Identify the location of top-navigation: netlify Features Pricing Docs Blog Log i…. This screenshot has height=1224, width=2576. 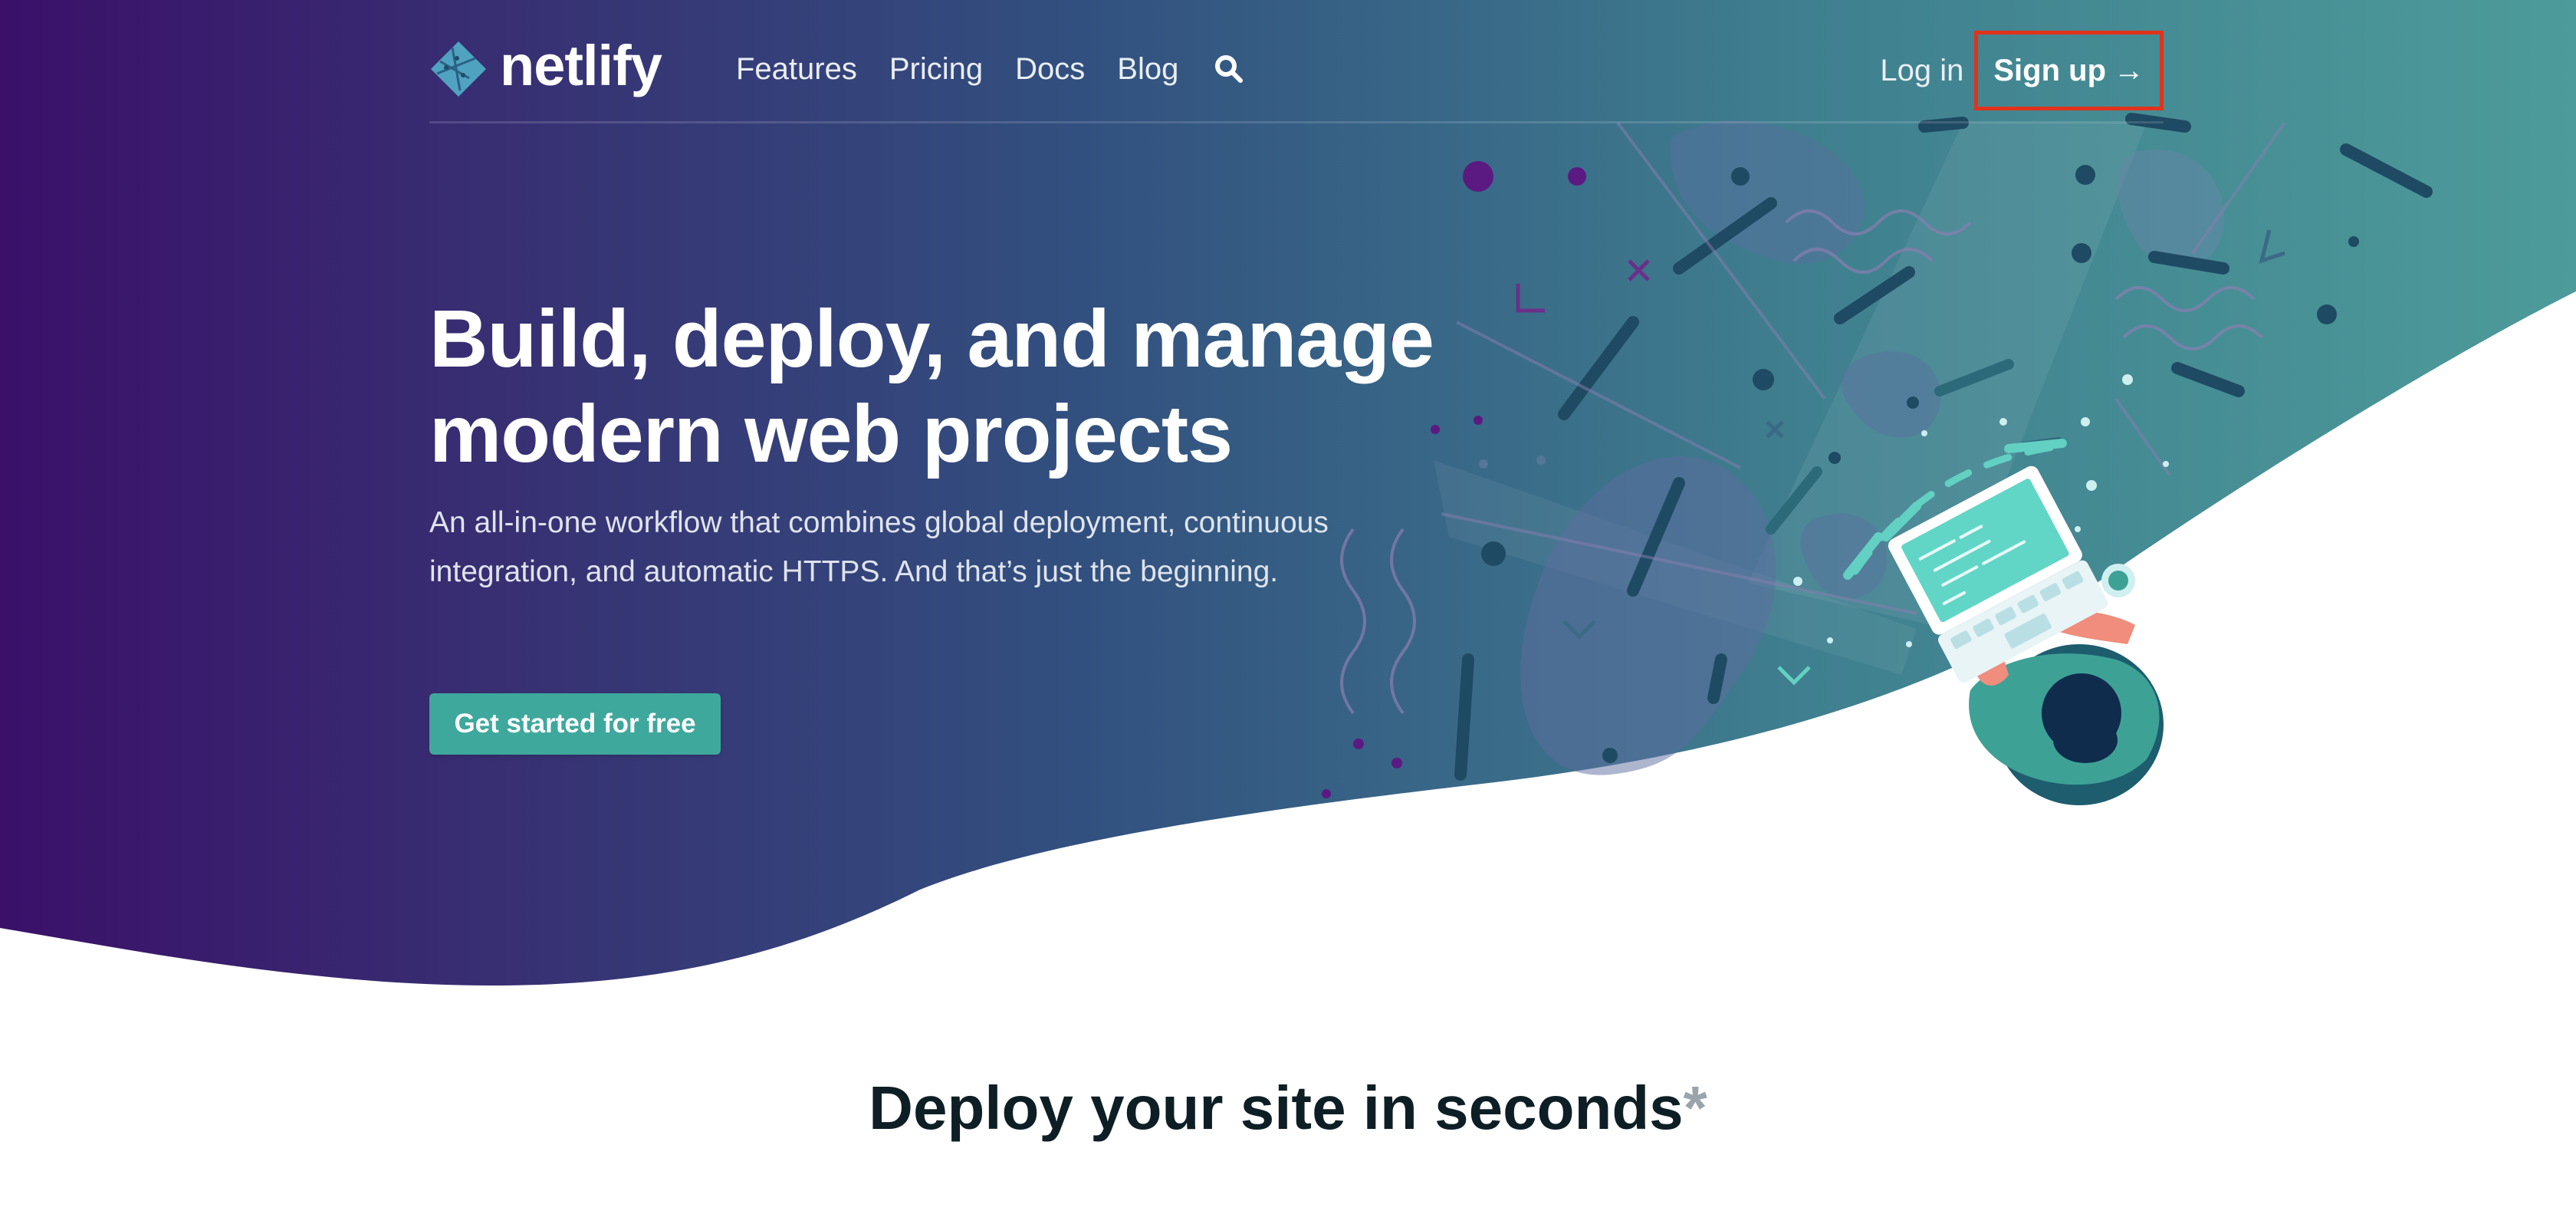
(1297, 61).